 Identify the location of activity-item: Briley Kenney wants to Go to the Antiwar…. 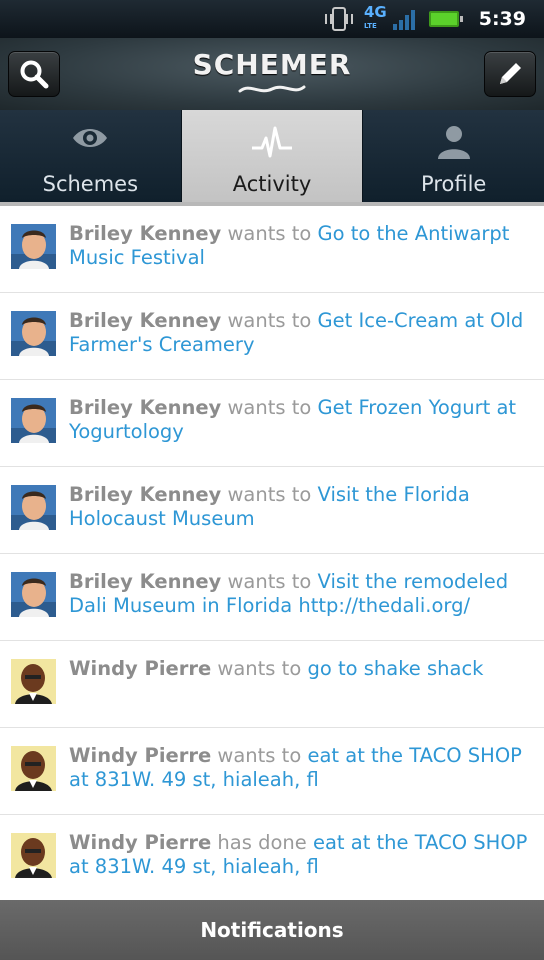
(272, 249).